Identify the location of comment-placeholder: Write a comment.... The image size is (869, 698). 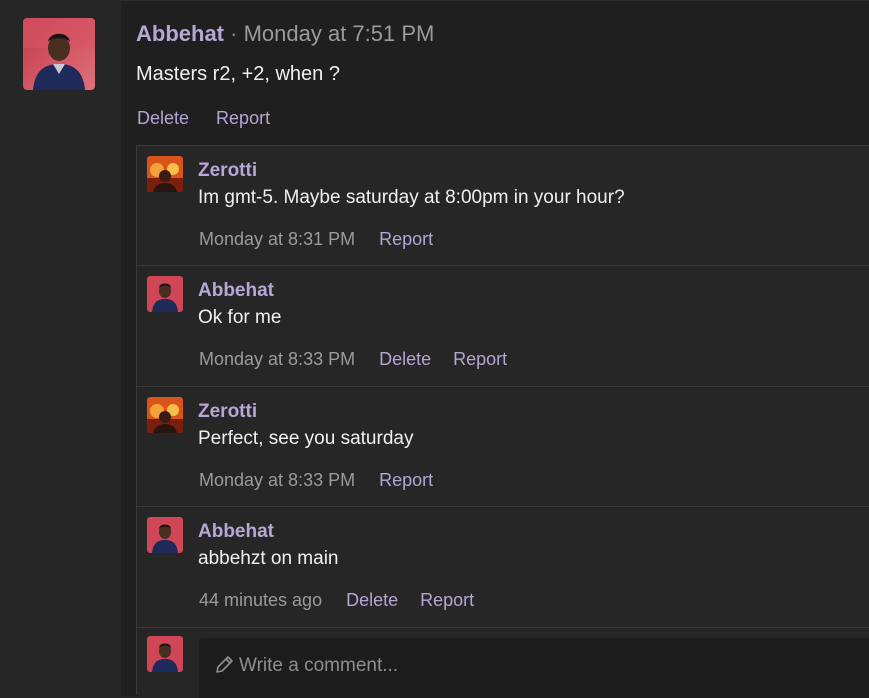
(319, 665).